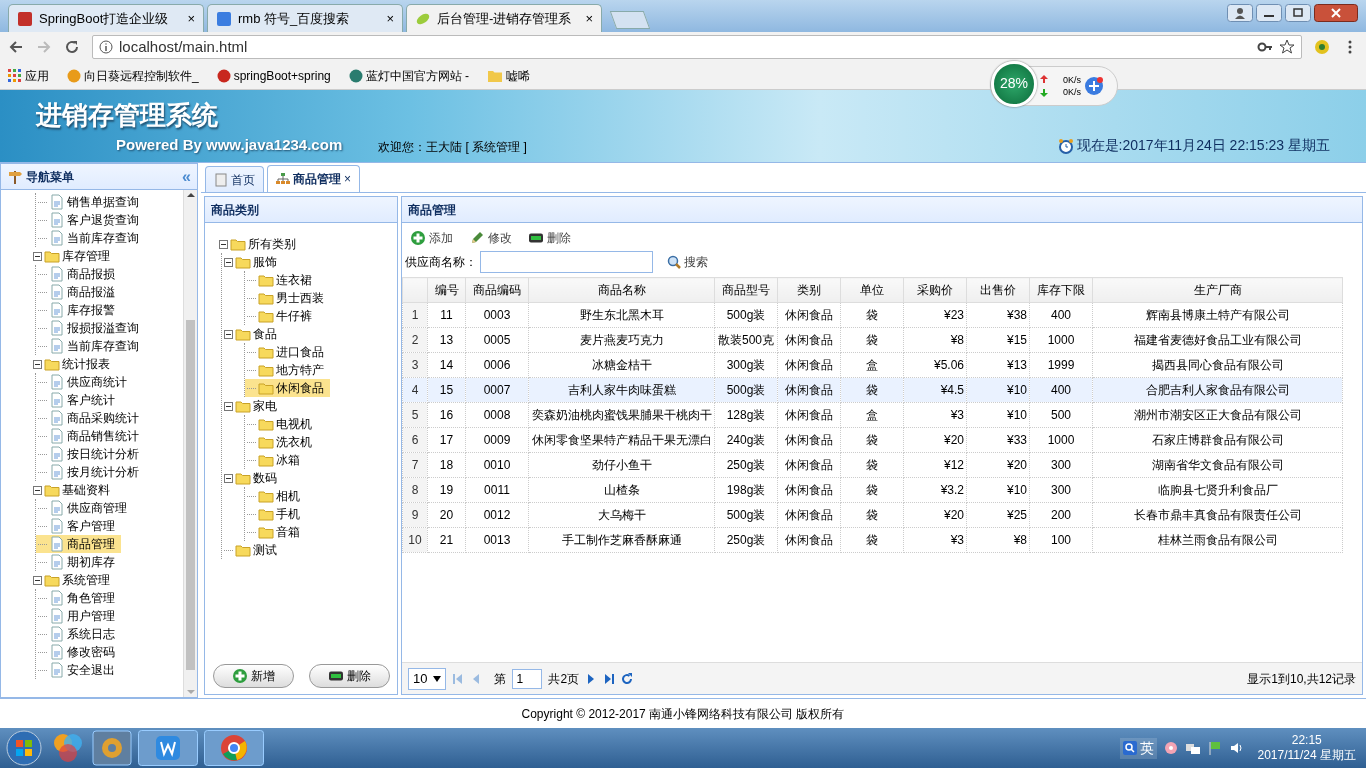 The image size is (1366, 768). Describe the element at coordinates (527, 678) in the screenshot. I see `page-number-field: 1` at that location.